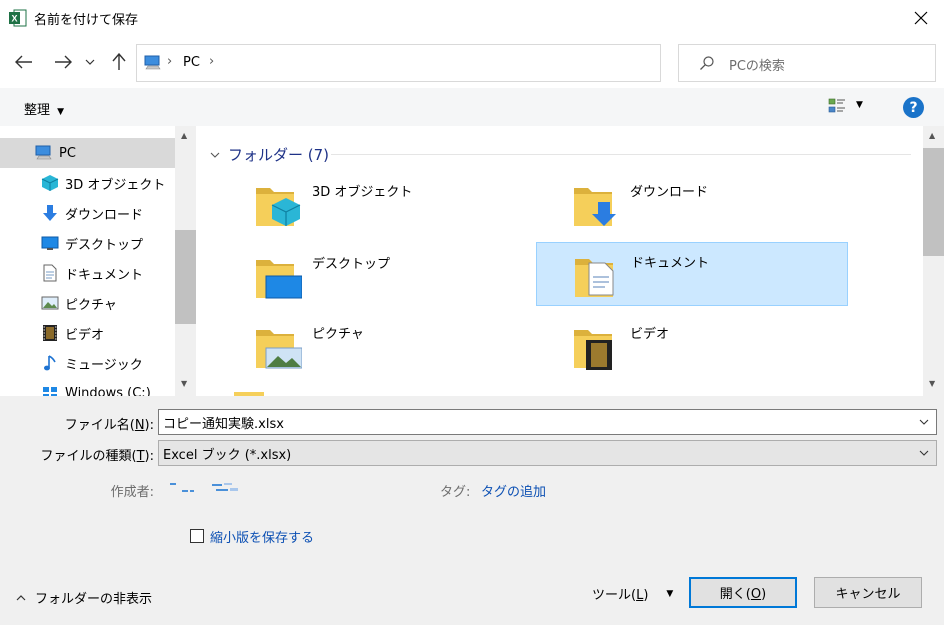 The width and height of the screenshot is (944, 625). I want to click on nav-item-label: ドキュメント, so click(104, 275).